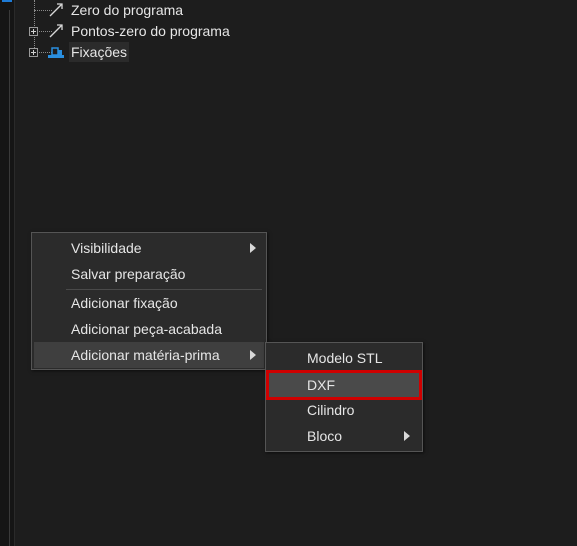 The width and height of the screenshot is (577, 546). What do you see at coordinates (145, 355) in the screenshot?
I see `menu-item-label: Adicionar matéria-prima` at bounding box center [145, 355].